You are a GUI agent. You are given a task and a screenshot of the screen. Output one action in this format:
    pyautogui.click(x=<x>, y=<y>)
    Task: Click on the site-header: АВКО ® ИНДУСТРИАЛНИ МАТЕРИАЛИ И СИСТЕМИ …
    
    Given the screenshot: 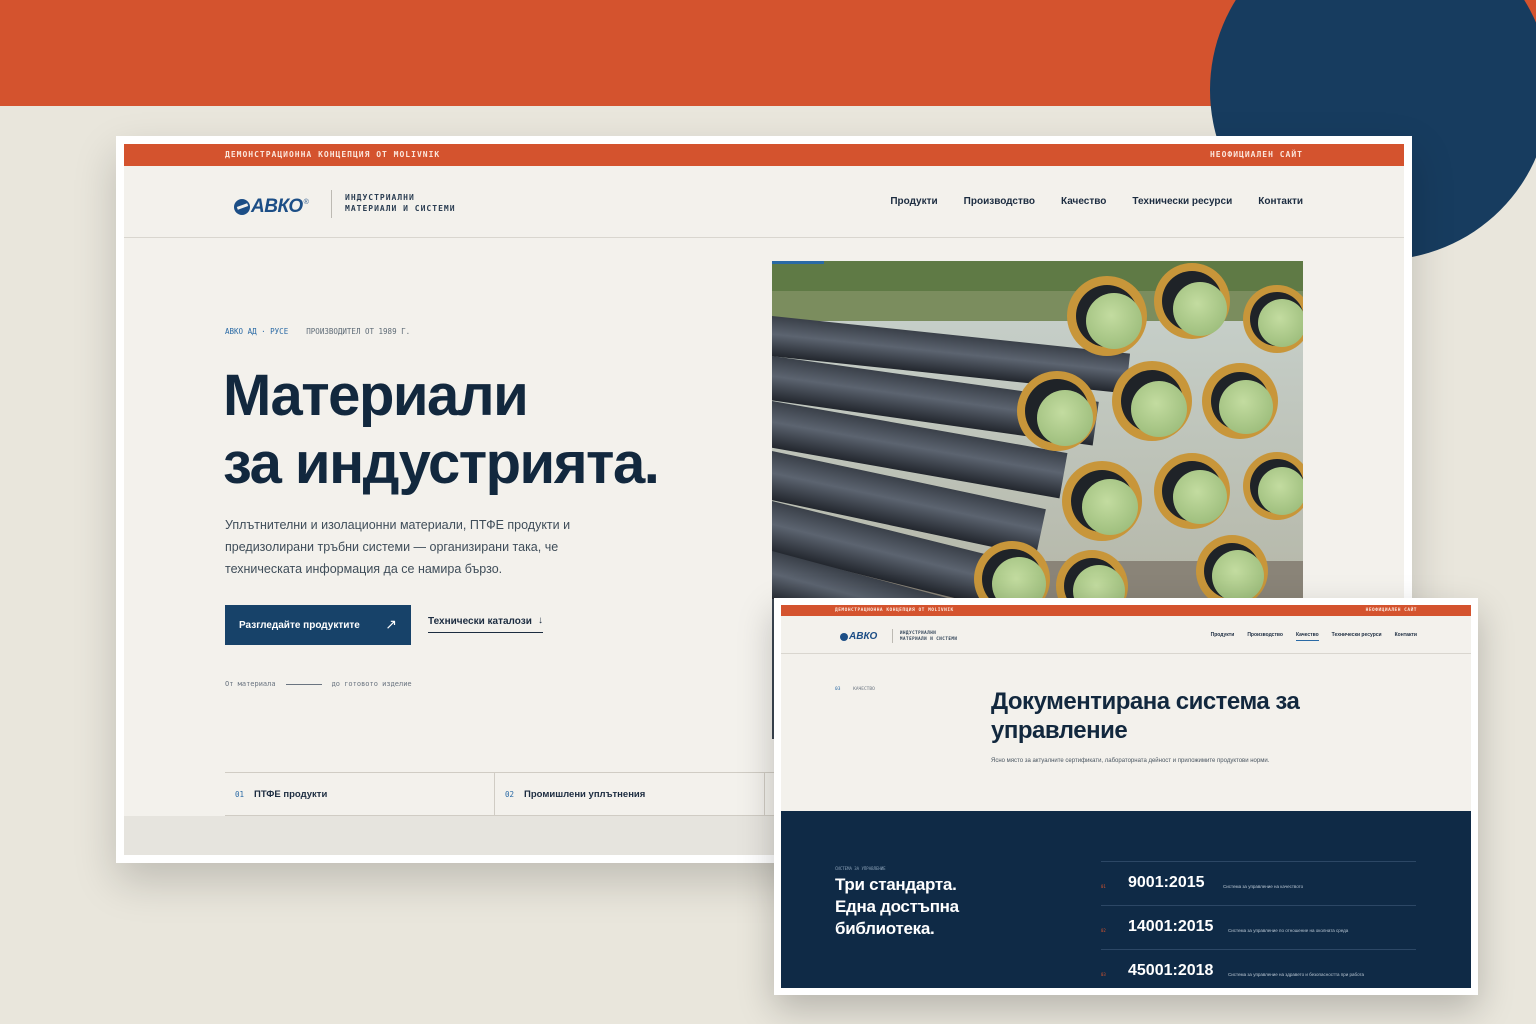 What is the action you would take?
    pyautogui.click(x=764, y=202)
    